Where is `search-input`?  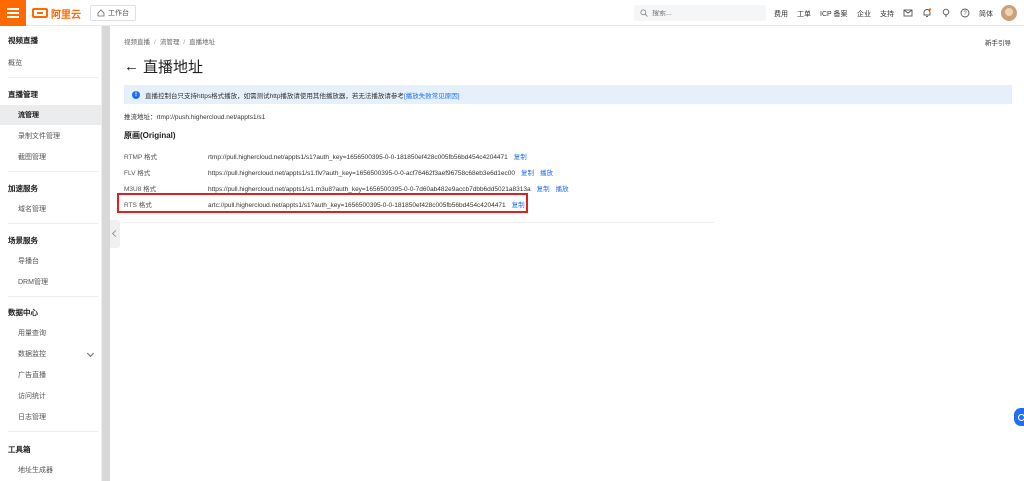 search-input is located at coordinates (702, 13).